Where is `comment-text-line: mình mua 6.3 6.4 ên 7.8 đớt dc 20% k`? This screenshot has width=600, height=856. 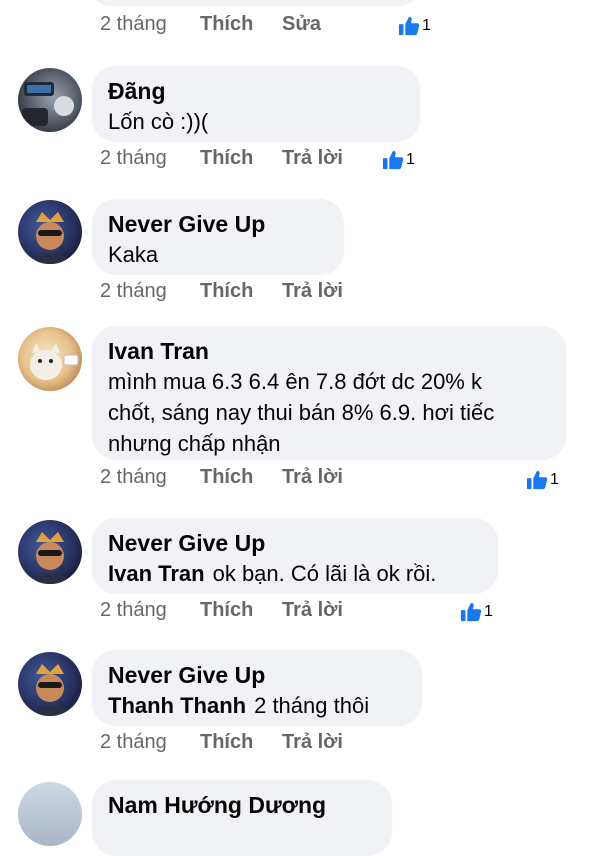 comment-text-line: mình mua 6.3 6.4 ên 7.8 đớt dc 20% k is located at coordinates (295, 381).